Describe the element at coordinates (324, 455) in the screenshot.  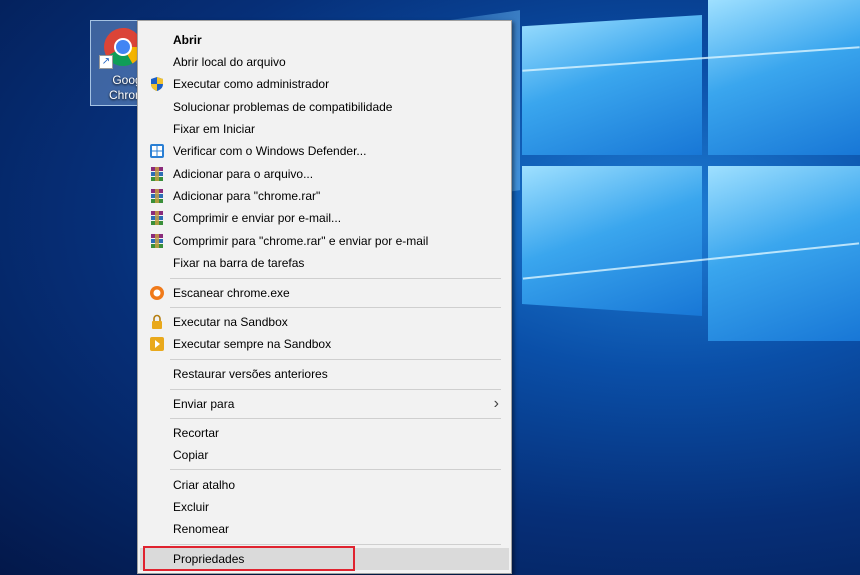
I see `menu-item-copiar: Copiar` at that location.